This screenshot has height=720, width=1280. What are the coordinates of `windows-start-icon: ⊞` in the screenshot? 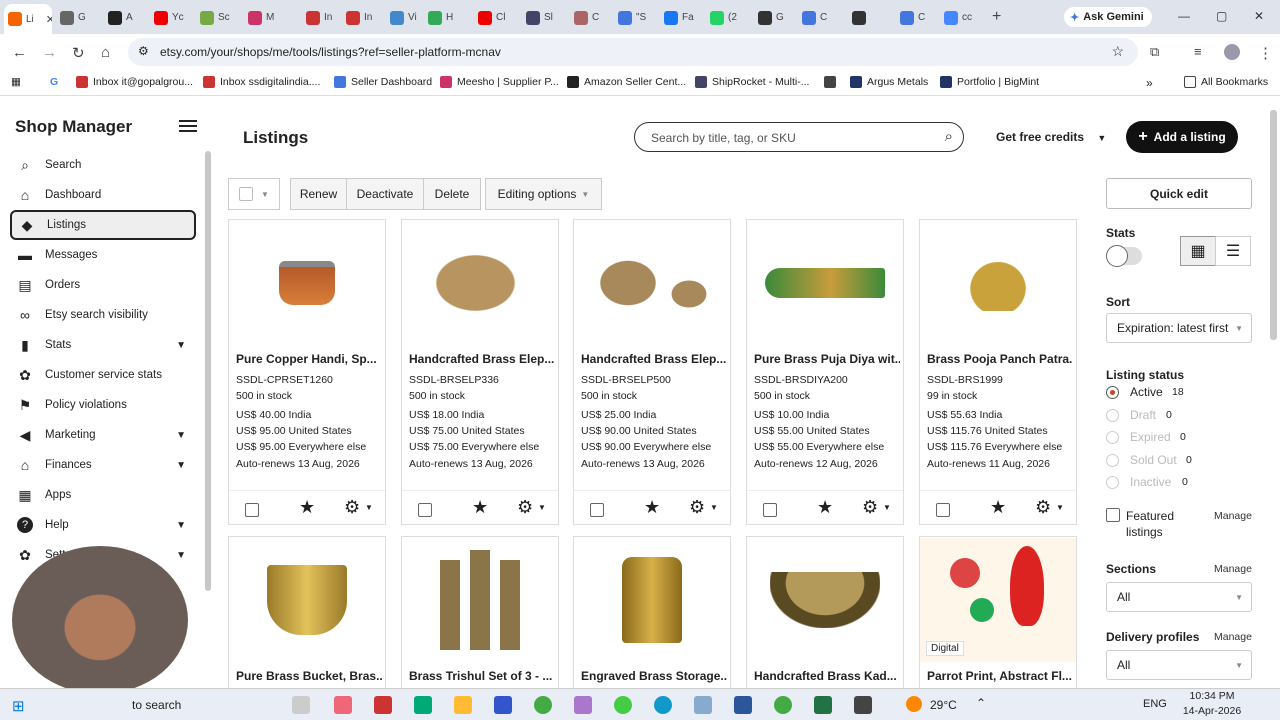 It's located at (18, 706).